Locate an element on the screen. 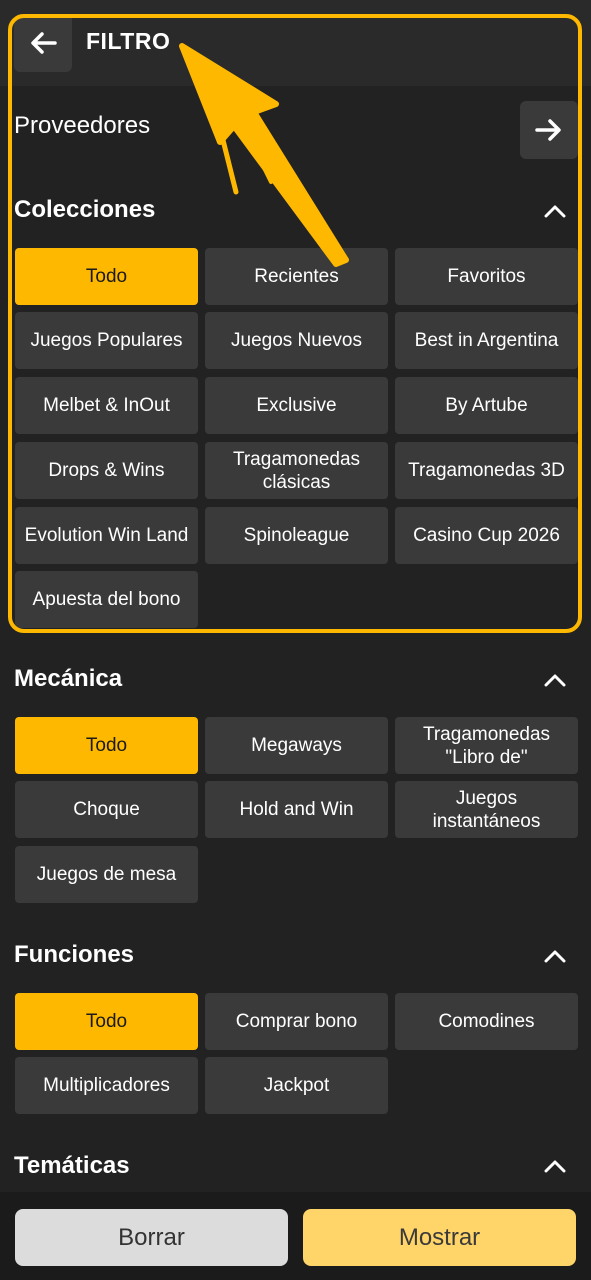 This screenshot has width=591, height=1280. chip-melbet-inout: Melbet & InOut is located at coordinates (106, 405).